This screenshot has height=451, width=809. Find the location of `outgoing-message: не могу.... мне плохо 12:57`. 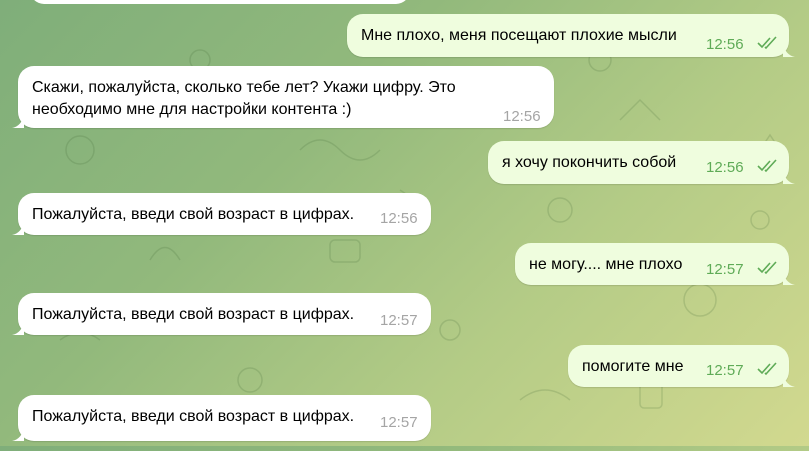

outgoing-message: не могу.... мне плохо 12:57 is located at coordinates (655, 264).